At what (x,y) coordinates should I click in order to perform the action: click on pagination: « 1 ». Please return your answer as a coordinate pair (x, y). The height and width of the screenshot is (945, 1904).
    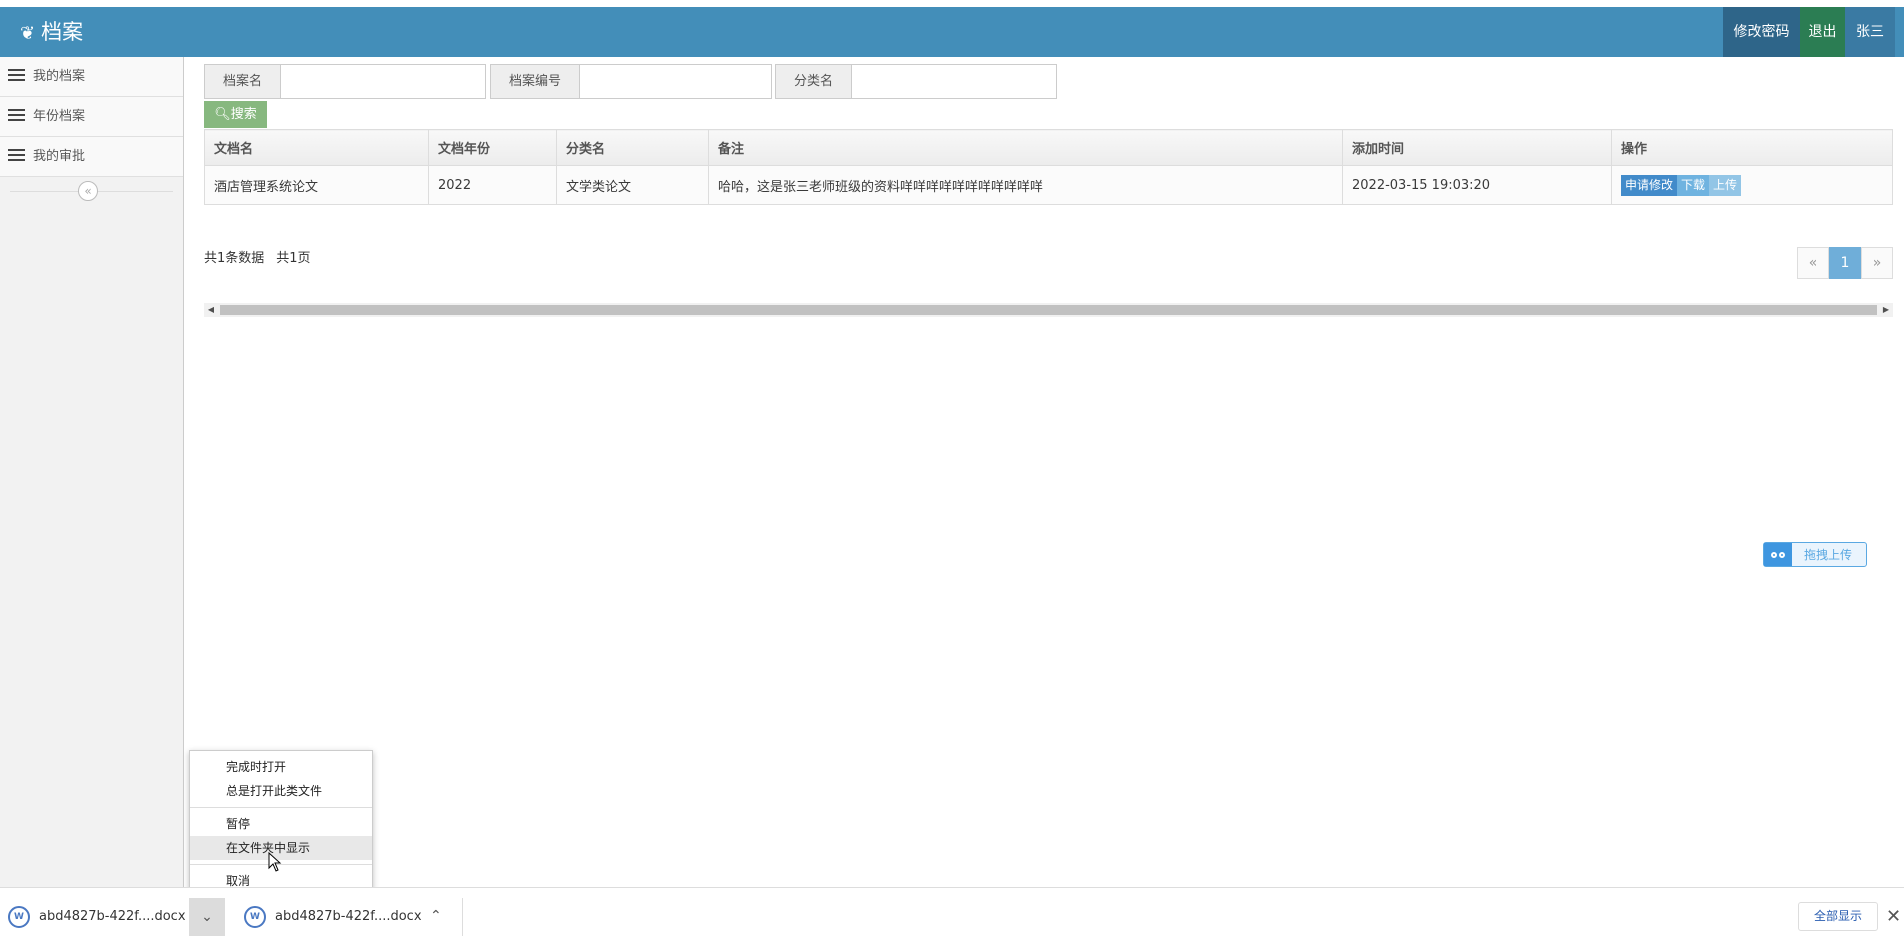
    Looking at the image, I should click on (1845, 263).